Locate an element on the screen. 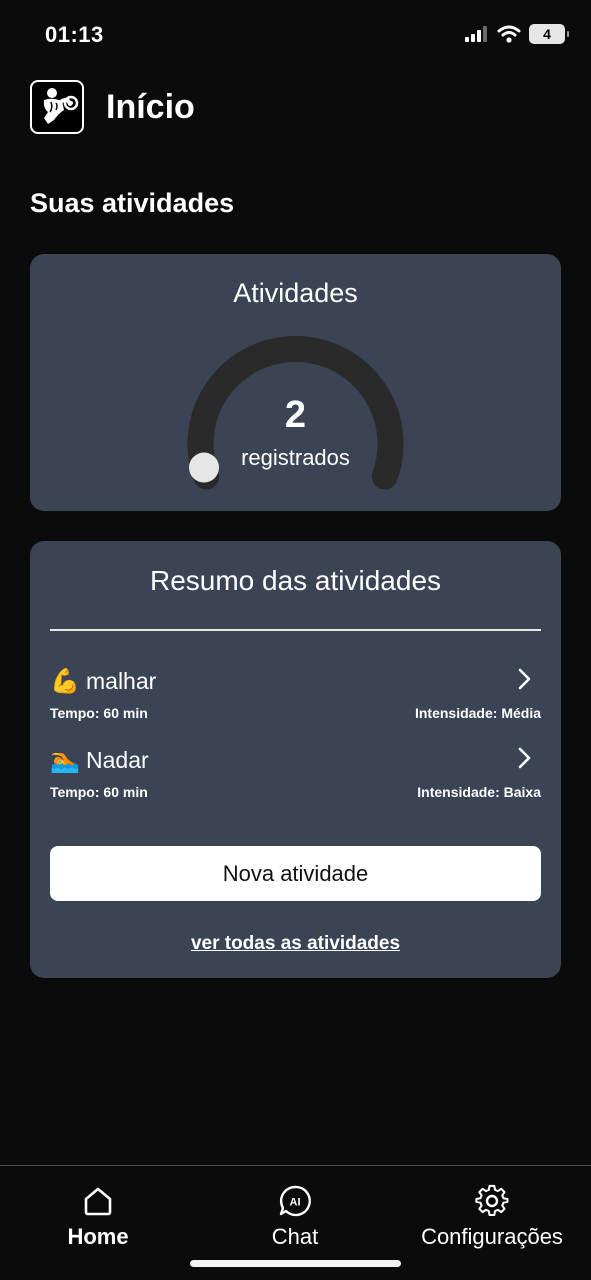  status-icons: 4 is located at coordinates (517, 34).